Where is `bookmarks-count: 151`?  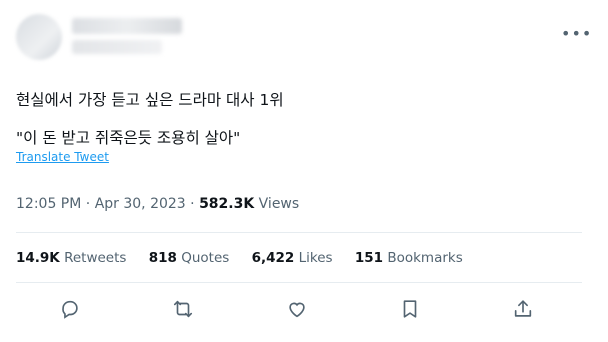
bookmarks-count: 151 is located at coordinates (369, 258).